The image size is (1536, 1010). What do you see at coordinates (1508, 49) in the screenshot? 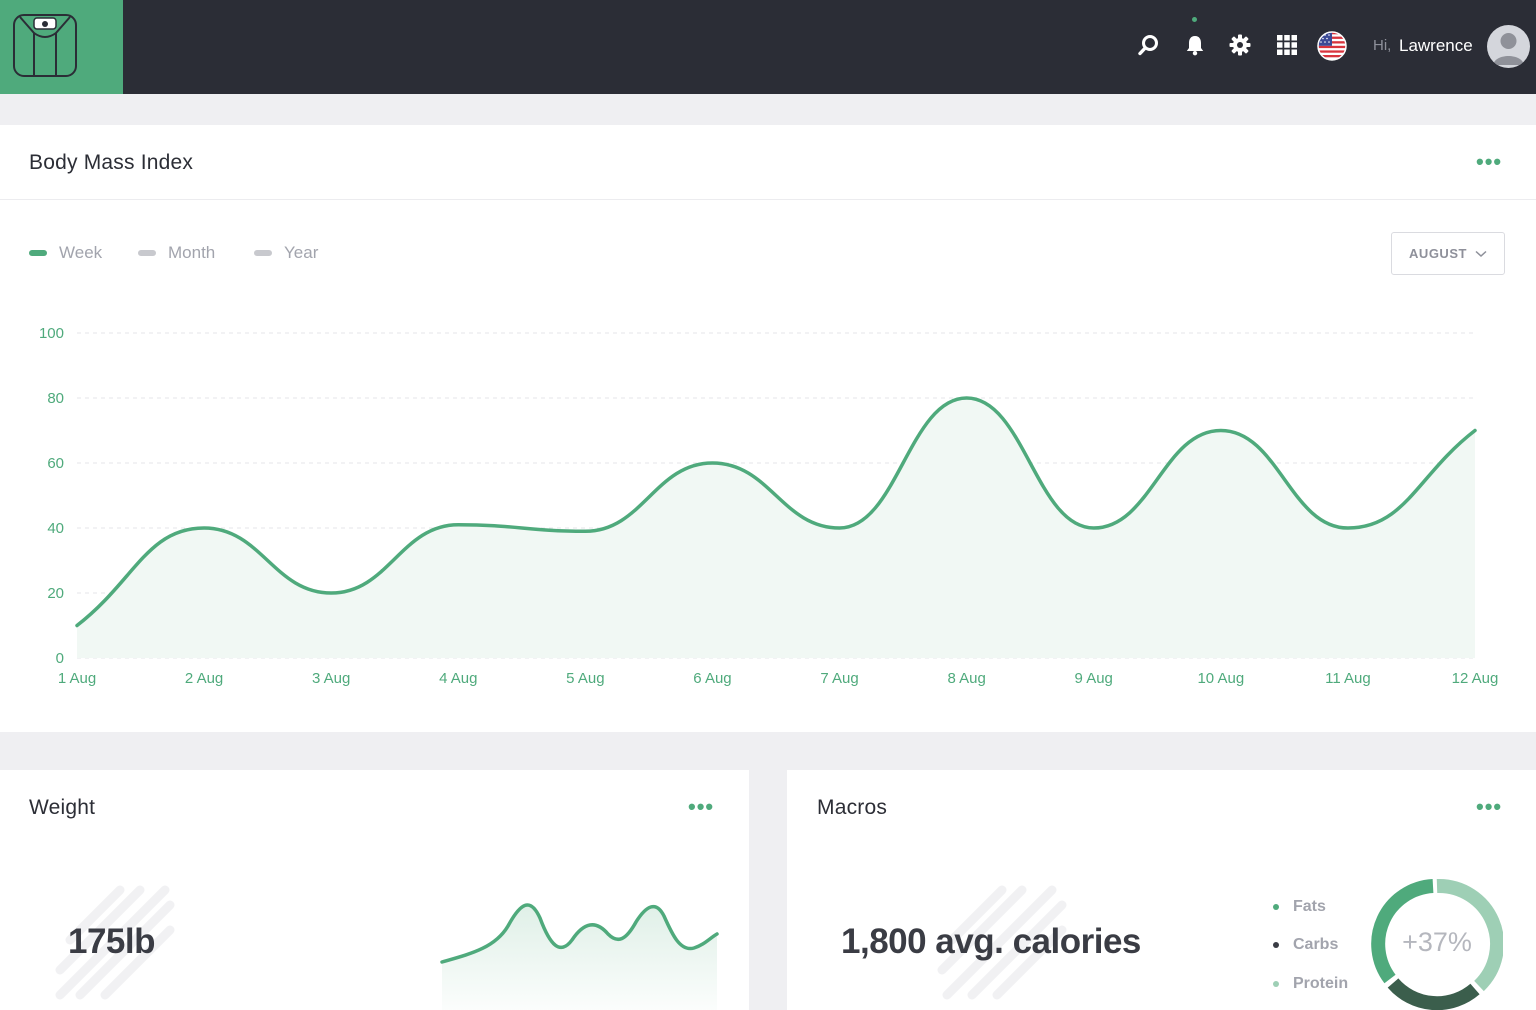
I see `user-avatar-icon` at bounding box center [1508, 49].